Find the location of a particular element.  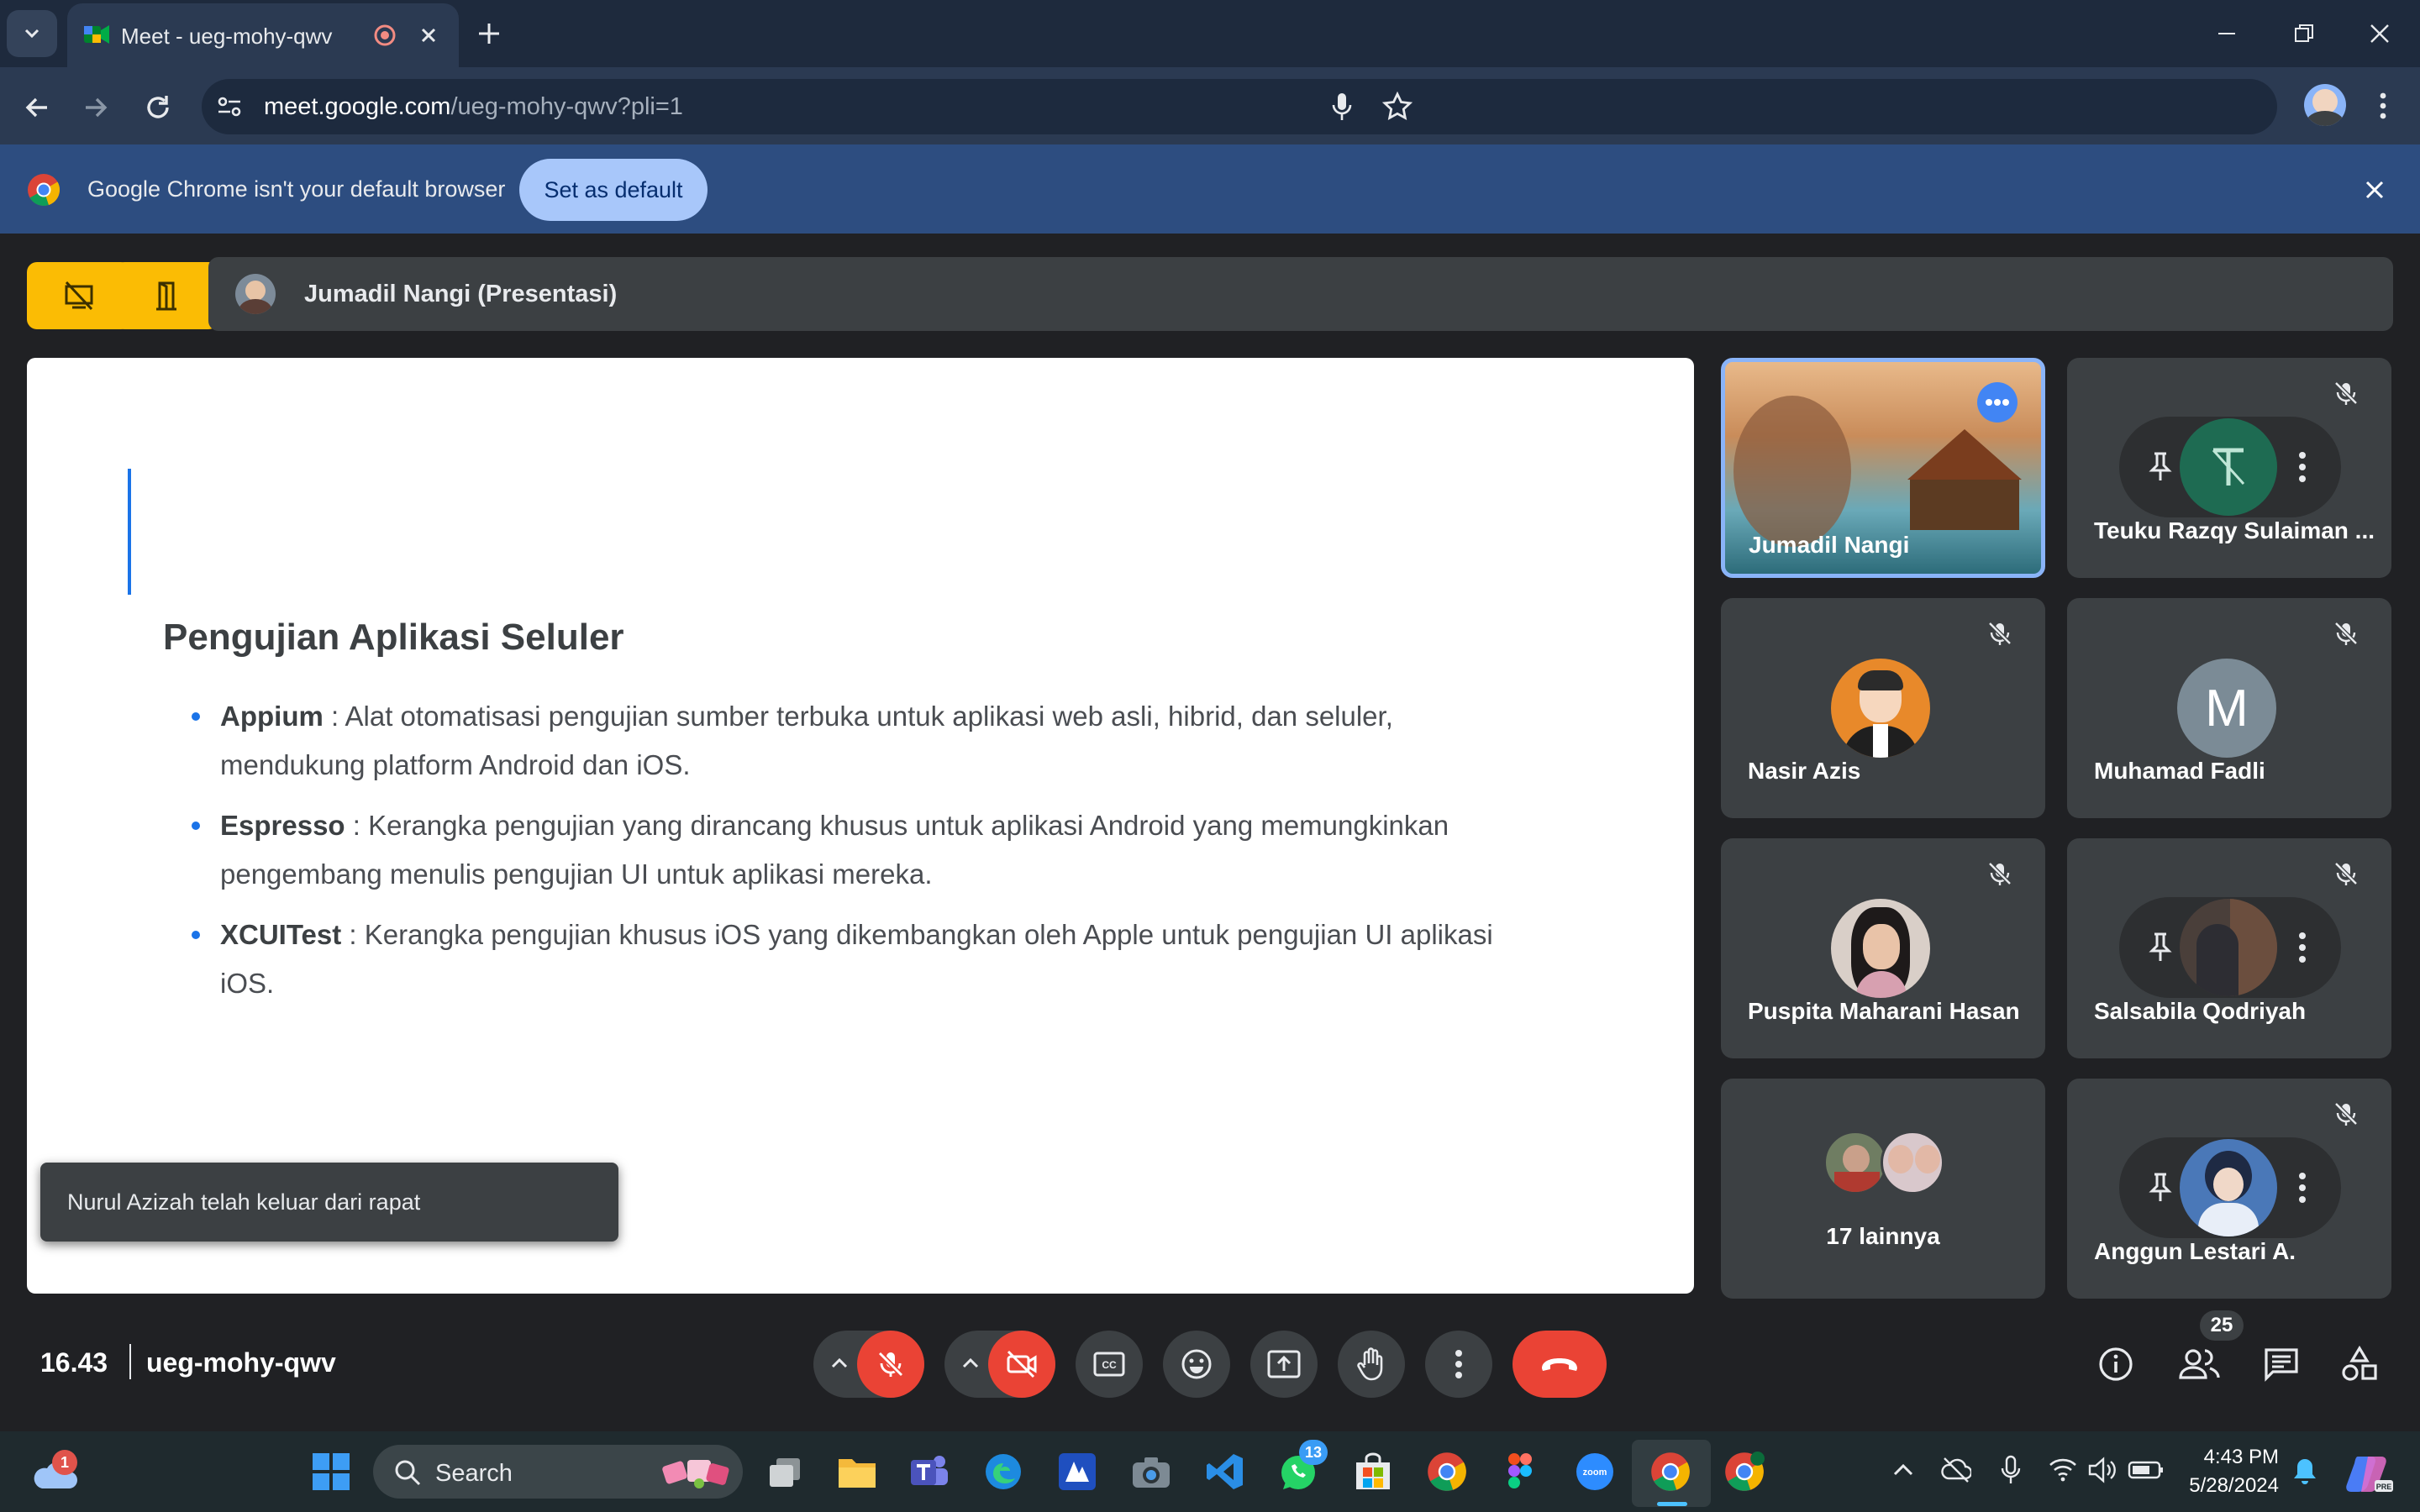

meeting-info-icon is located at coordinates (2115, 1364).